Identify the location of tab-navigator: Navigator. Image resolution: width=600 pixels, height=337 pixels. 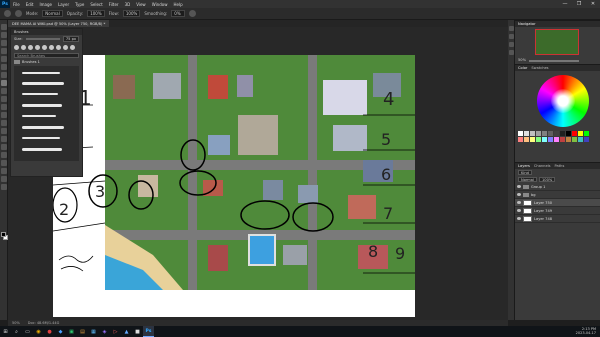
(527, 24).